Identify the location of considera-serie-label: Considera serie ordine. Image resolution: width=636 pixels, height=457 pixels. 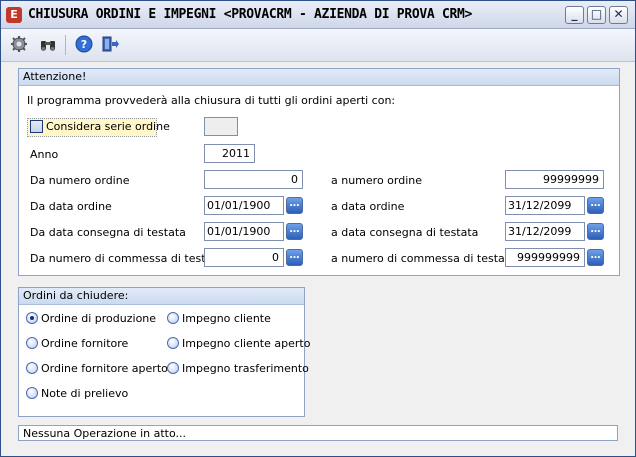
(108, 126).